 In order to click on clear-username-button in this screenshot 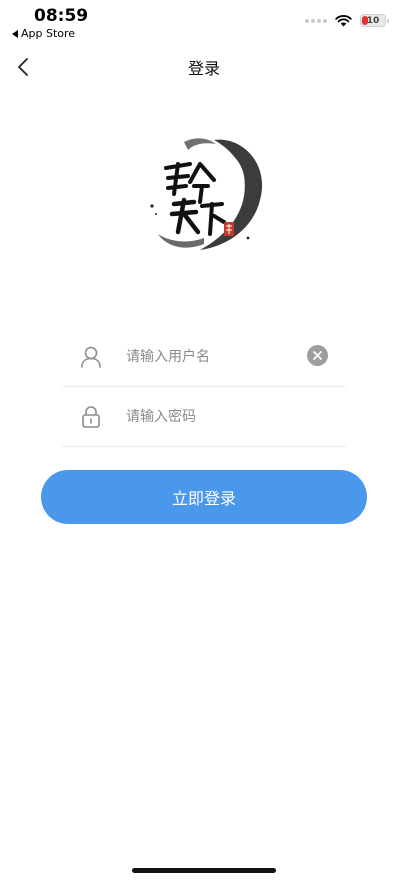, I will do `click(317, 355)`.